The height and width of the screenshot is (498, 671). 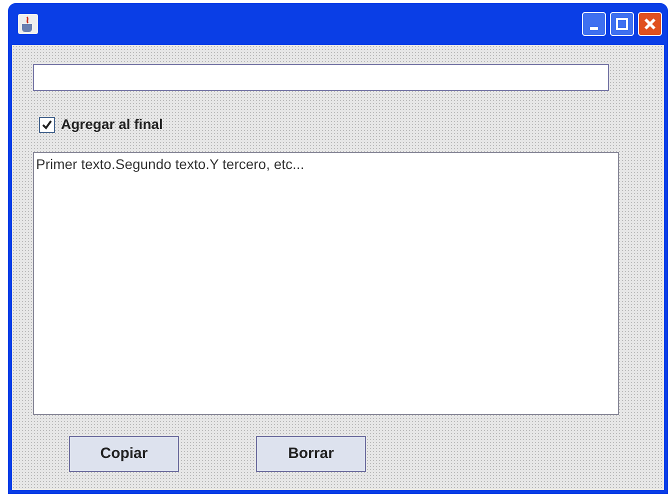 What do you see at coordinates (594, 28) in the screenshot?
I see `minimize-icon` at bounding box center [594, 28].